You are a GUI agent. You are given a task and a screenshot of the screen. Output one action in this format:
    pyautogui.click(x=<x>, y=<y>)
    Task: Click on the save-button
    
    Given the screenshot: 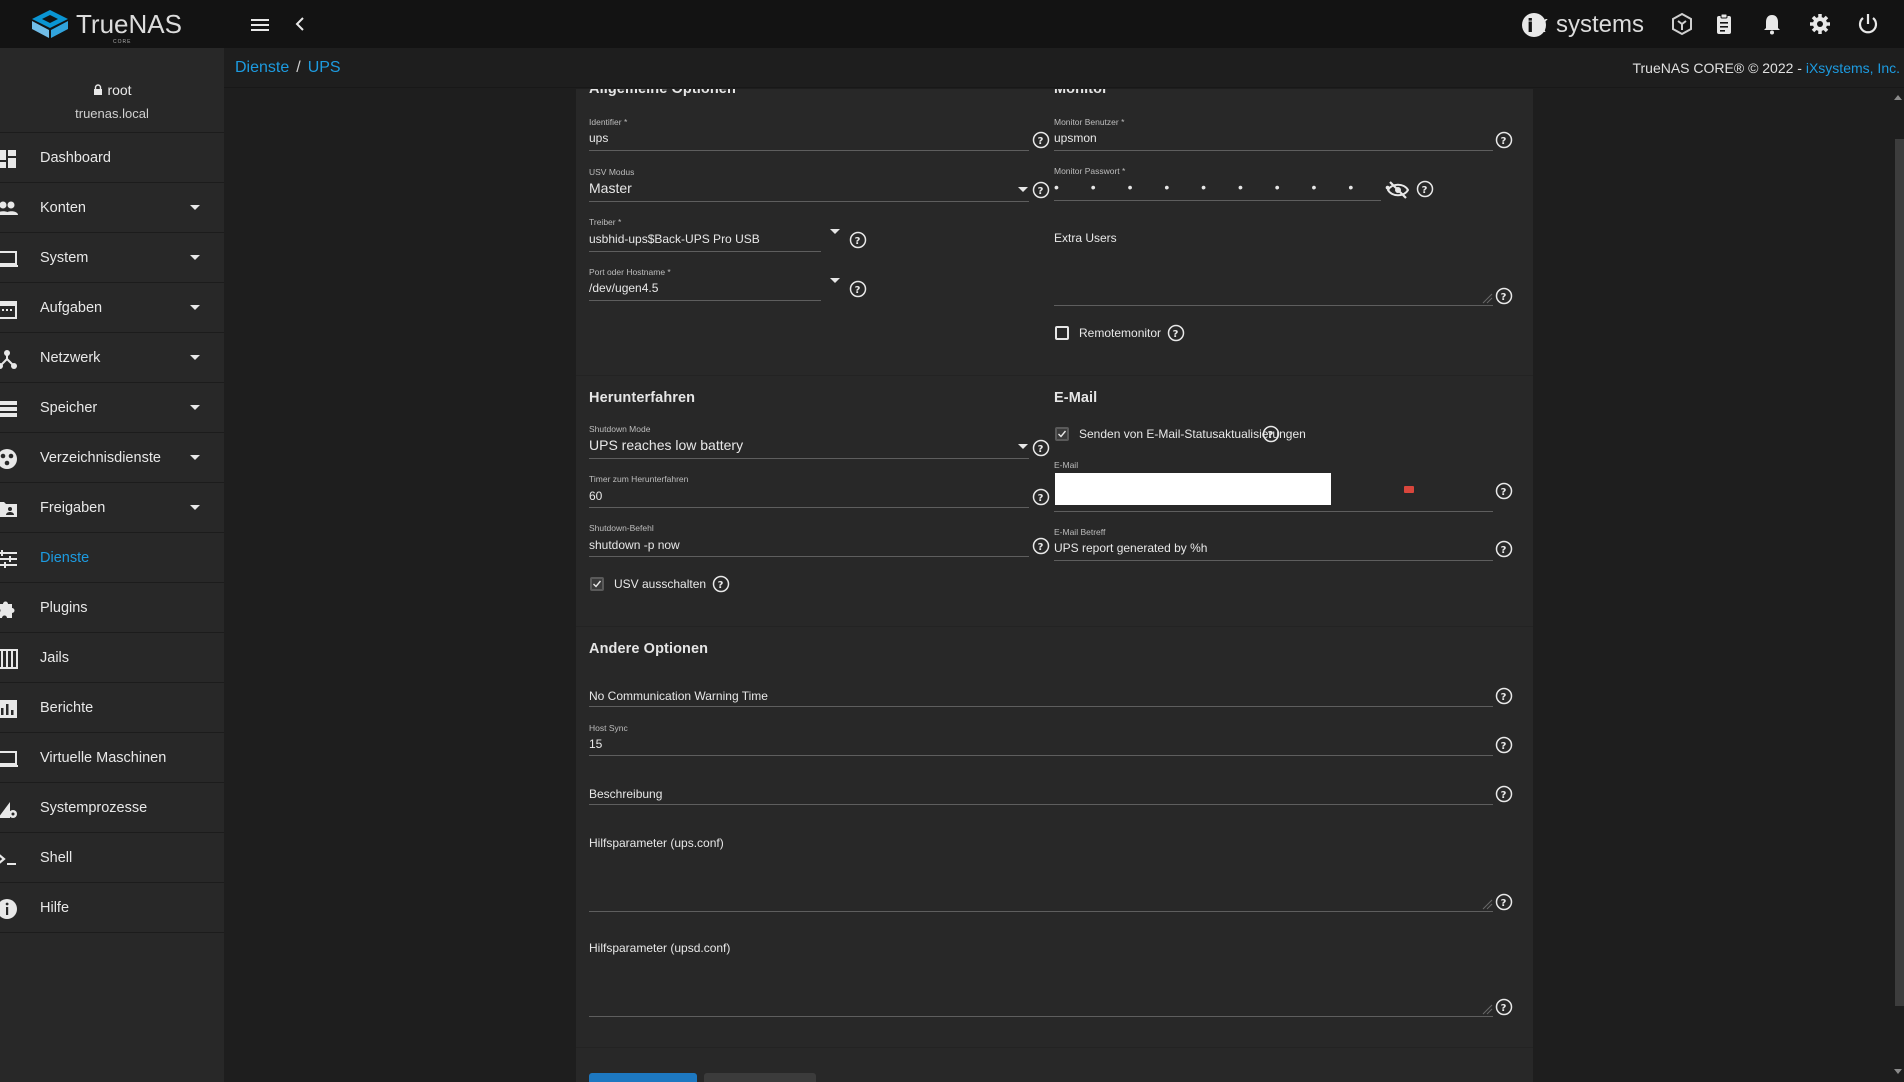 What is the action you would take?
    pyautogui.click(x=643, y=1077)
    